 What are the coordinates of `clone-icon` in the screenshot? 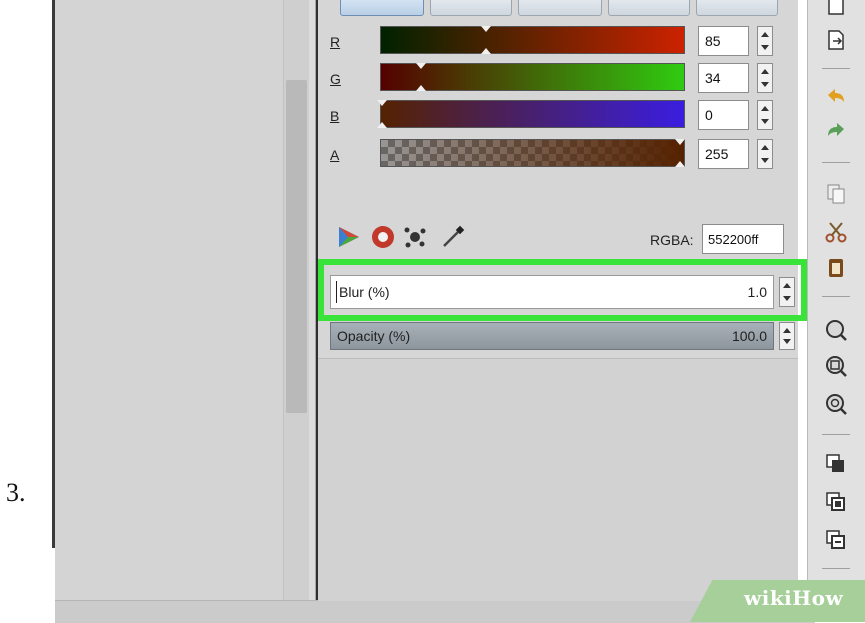 It's located at (836, 502).